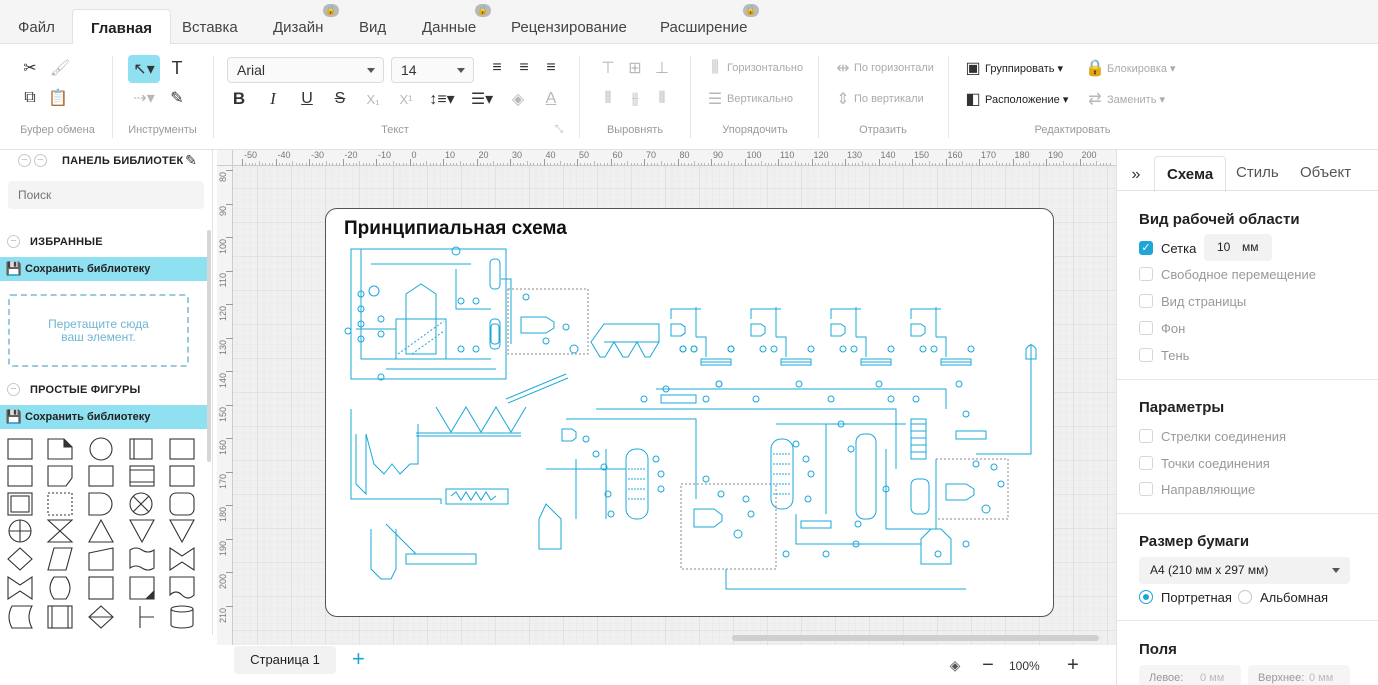 This screenshot has height=685, width=1378. Describe the element at coordinates (60, 476) in the screenshot. I see `shape-card` at that location.